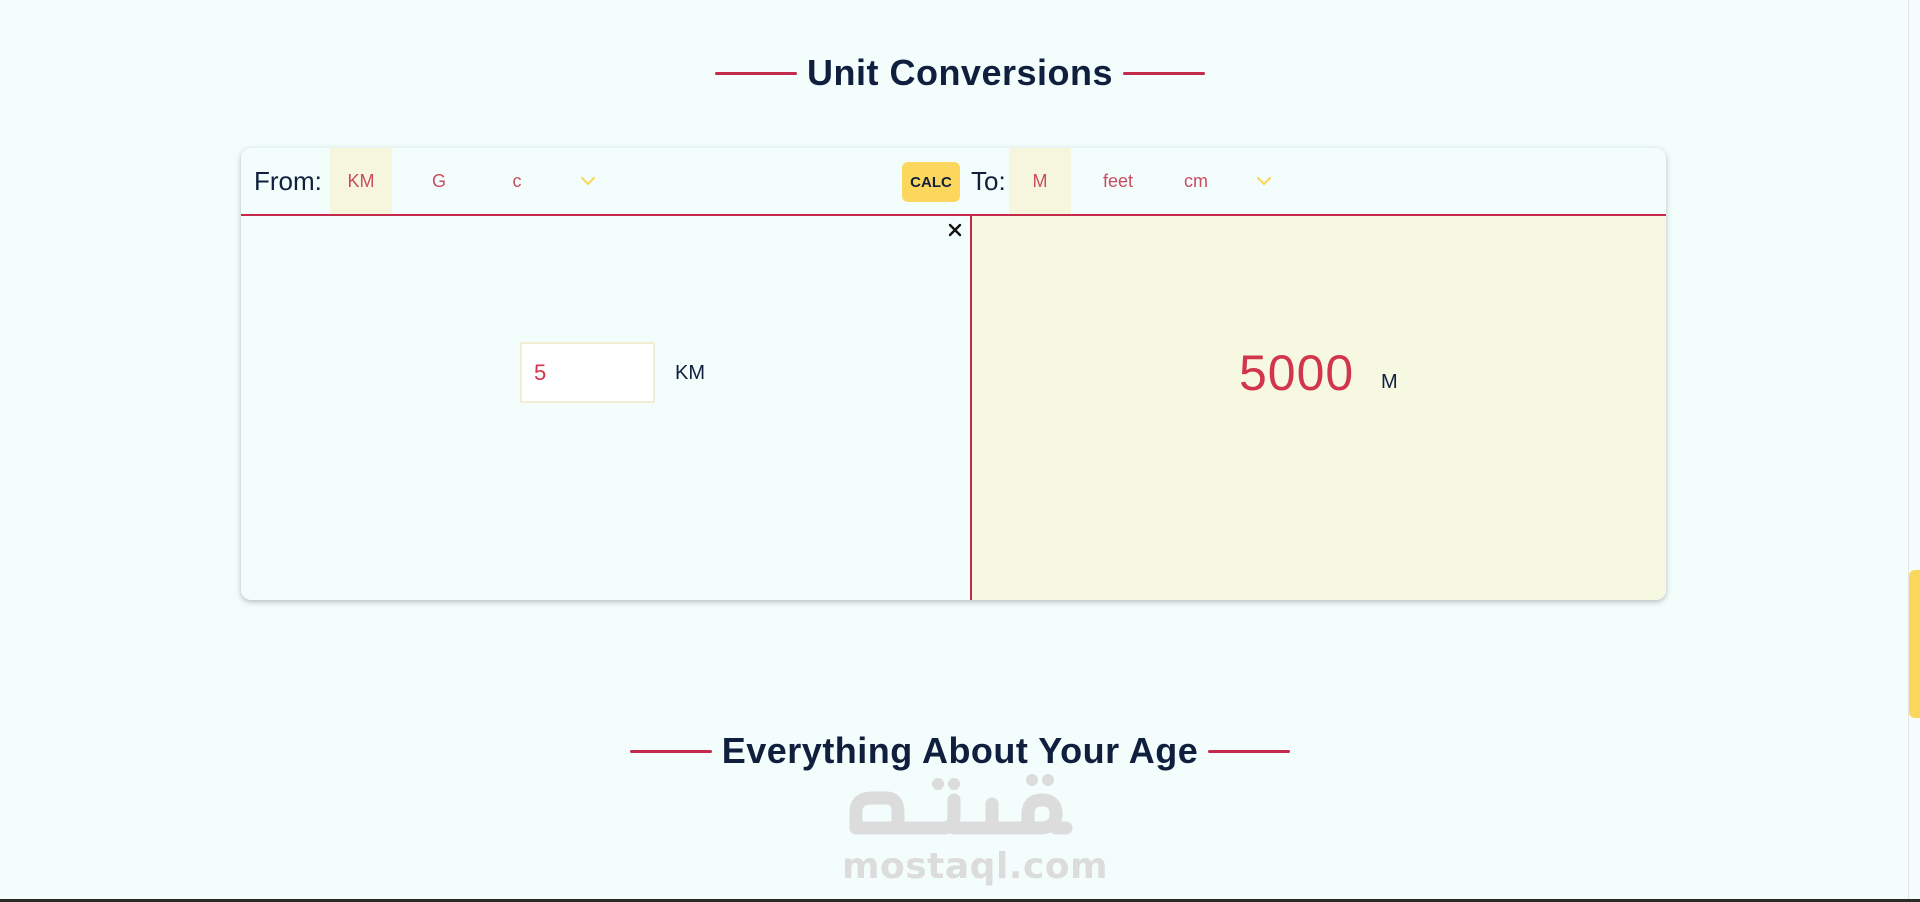 Image resolution: width=1920 pixels, height=902 pixels. I want to click on to-unit-option-feet: feet, so click(1118, 181).